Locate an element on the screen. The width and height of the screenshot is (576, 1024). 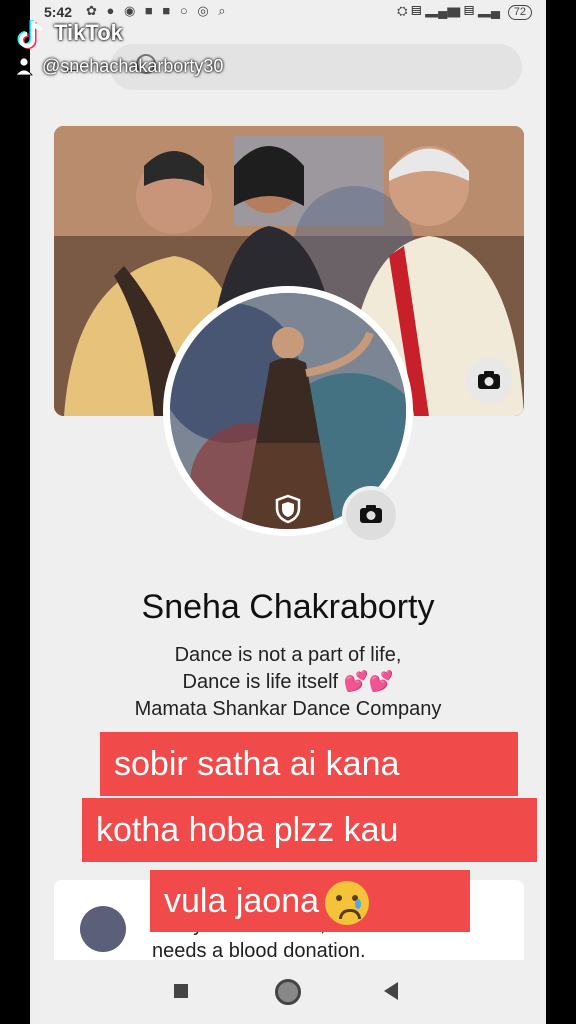
recent-apps-button is located at coordinates (181, 991).